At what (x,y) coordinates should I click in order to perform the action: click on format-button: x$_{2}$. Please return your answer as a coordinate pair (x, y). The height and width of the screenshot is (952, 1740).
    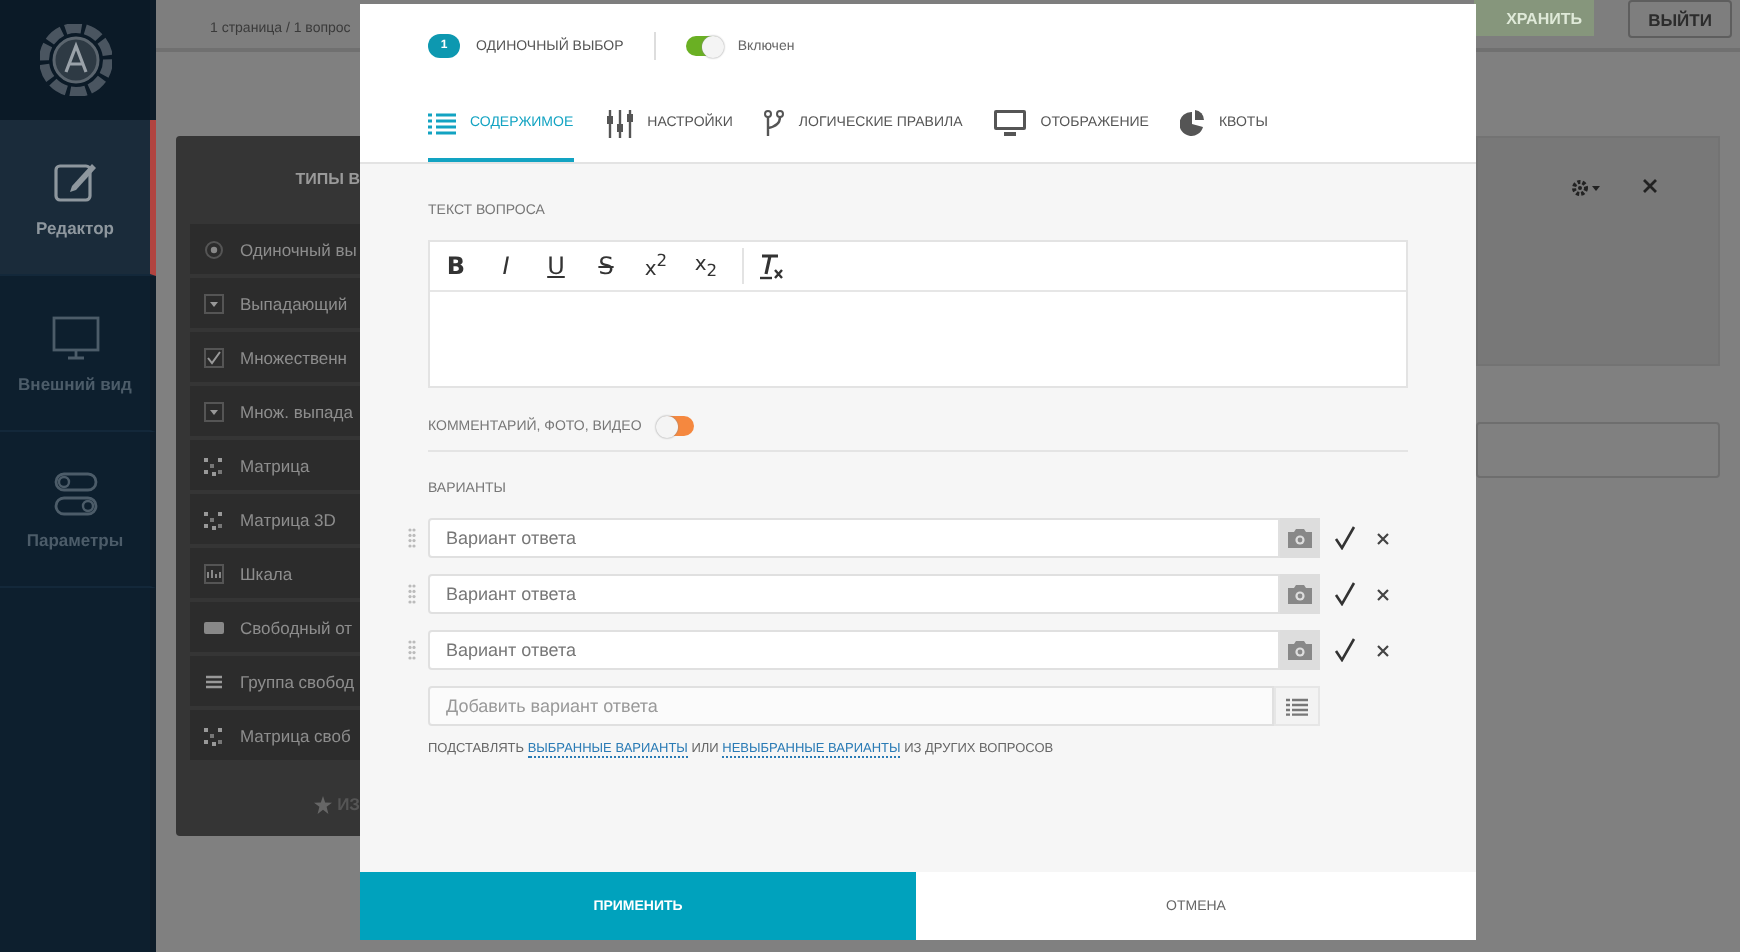
    Looking at the image, I should click on (706, 266).